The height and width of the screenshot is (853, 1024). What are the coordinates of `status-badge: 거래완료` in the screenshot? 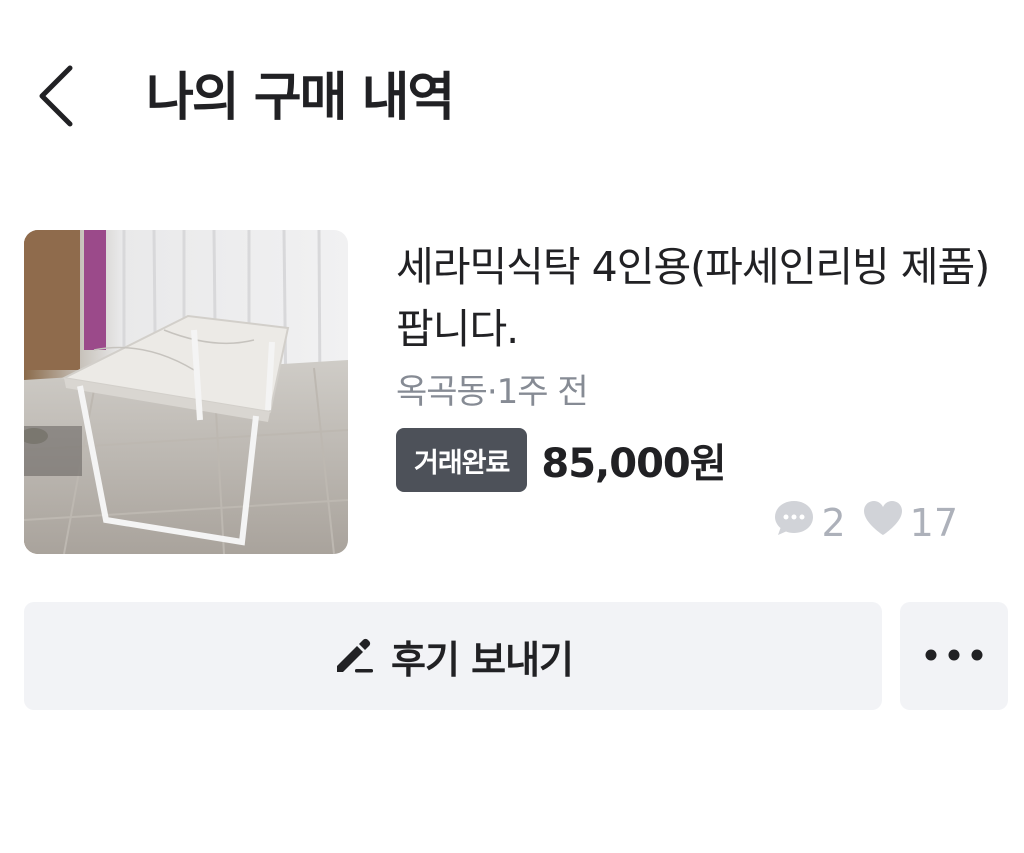 It's located at (462, 460).